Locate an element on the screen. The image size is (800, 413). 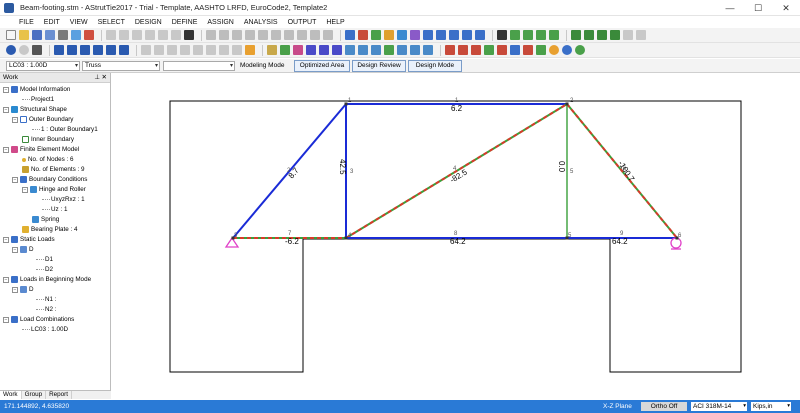
menu-view: VIEW is located at coordinates (79, 22).